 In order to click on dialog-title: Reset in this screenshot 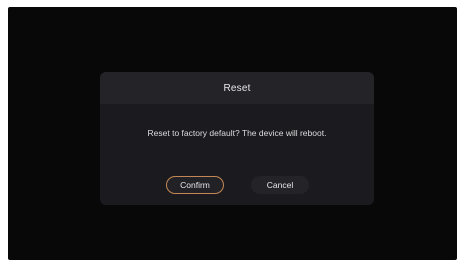, I will do `click(237, 88)`.